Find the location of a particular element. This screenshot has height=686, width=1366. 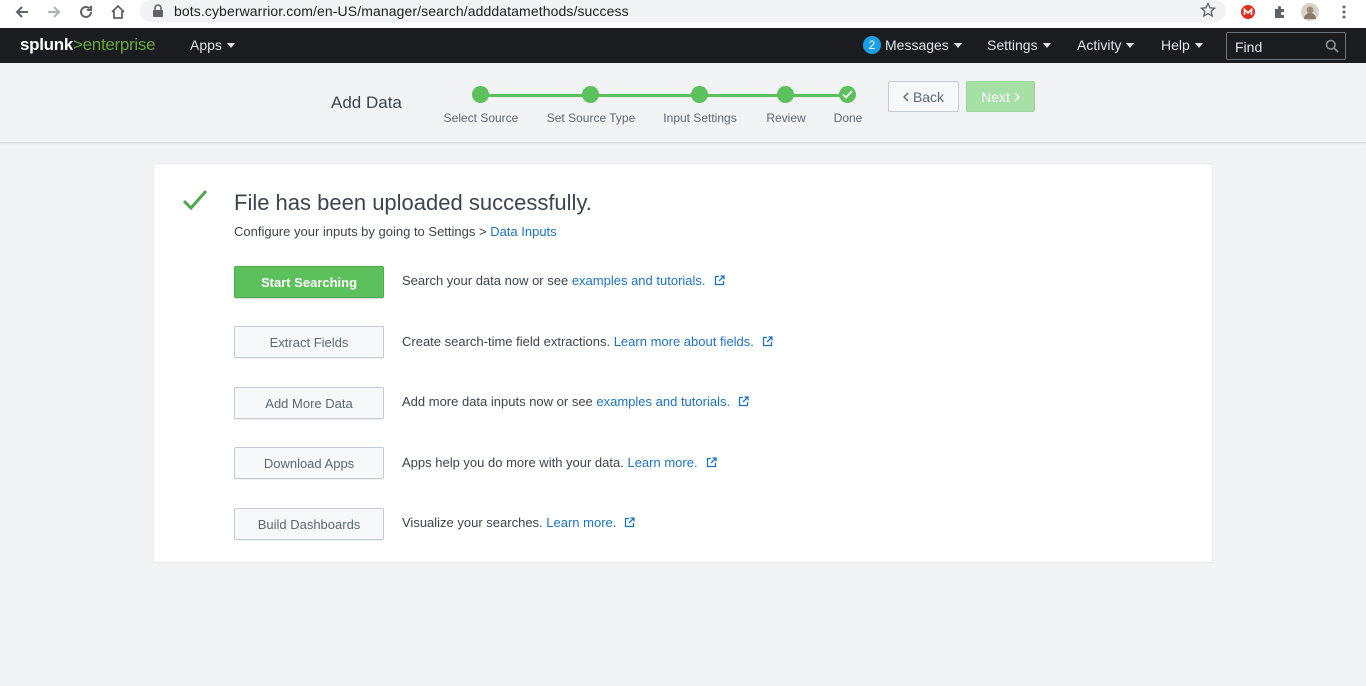

download-apps-button: Download Apps is located at coordinates (309, 463).